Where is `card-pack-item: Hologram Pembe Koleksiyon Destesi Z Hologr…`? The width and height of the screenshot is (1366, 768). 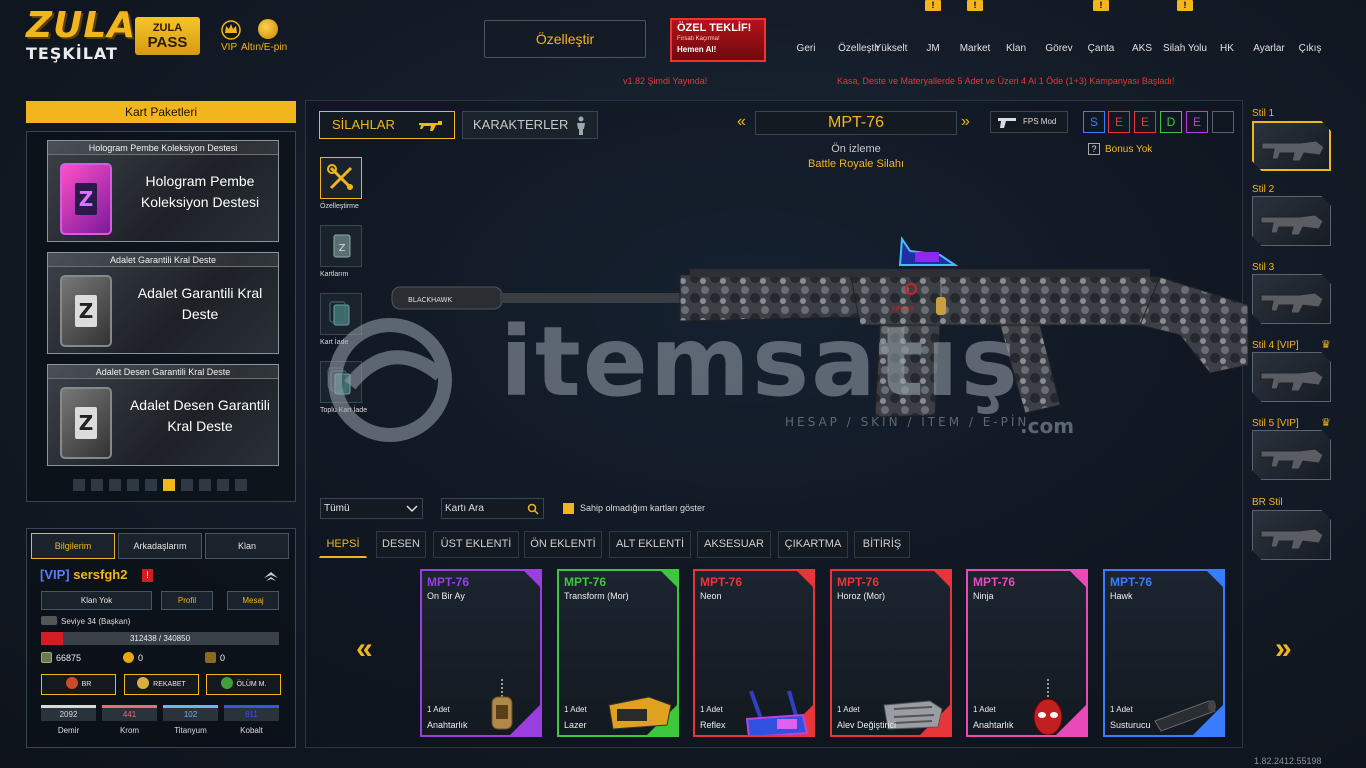 card-pack-item: Hologram Pembe Koleksiyon Destesi Z Hologr… is located at coordinates (163, 191).